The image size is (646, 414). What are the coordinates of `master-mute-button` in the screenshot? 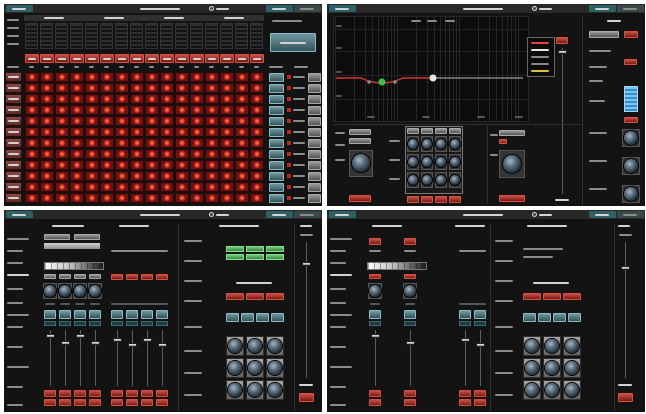 It's located at (306, 397).